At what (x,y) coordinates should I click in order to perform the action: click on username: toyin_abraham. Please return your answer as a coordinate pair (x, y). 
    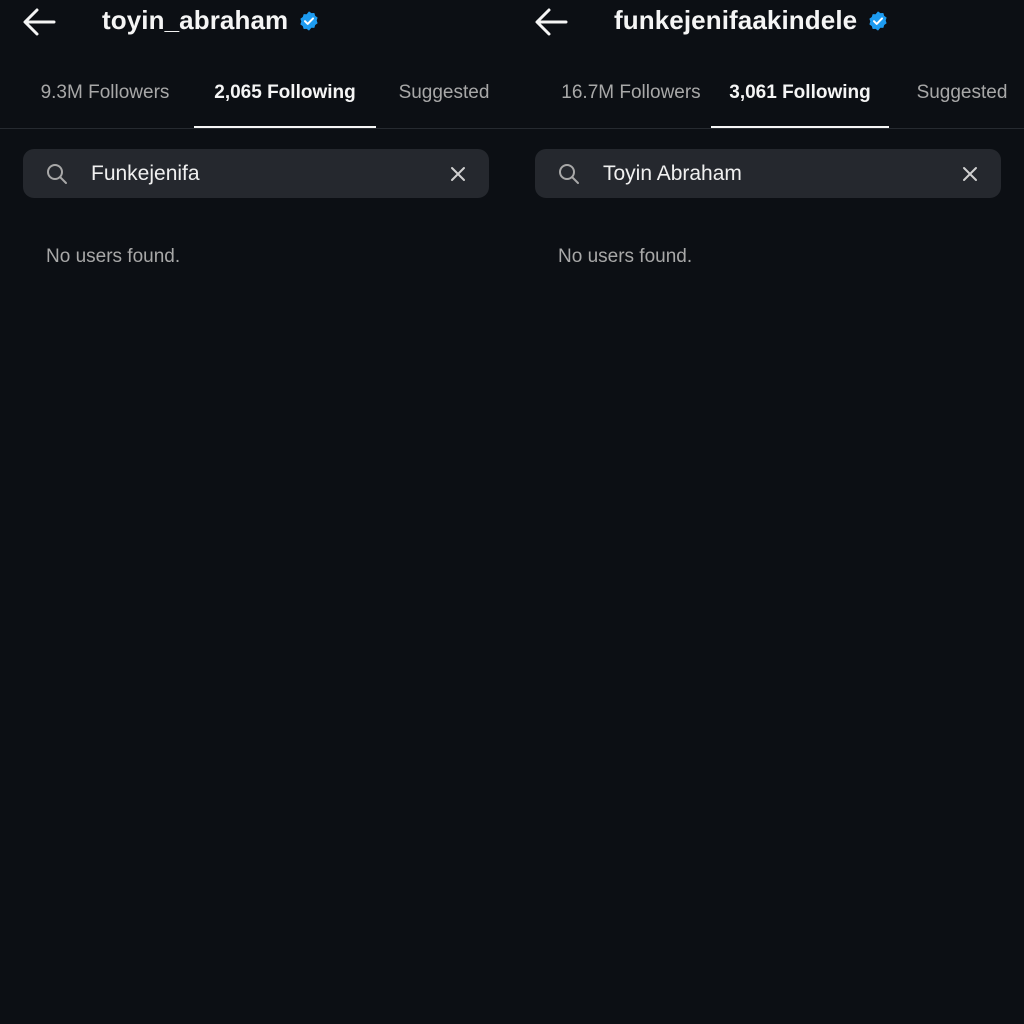
    Looking at the image, I should click on (195, 19).